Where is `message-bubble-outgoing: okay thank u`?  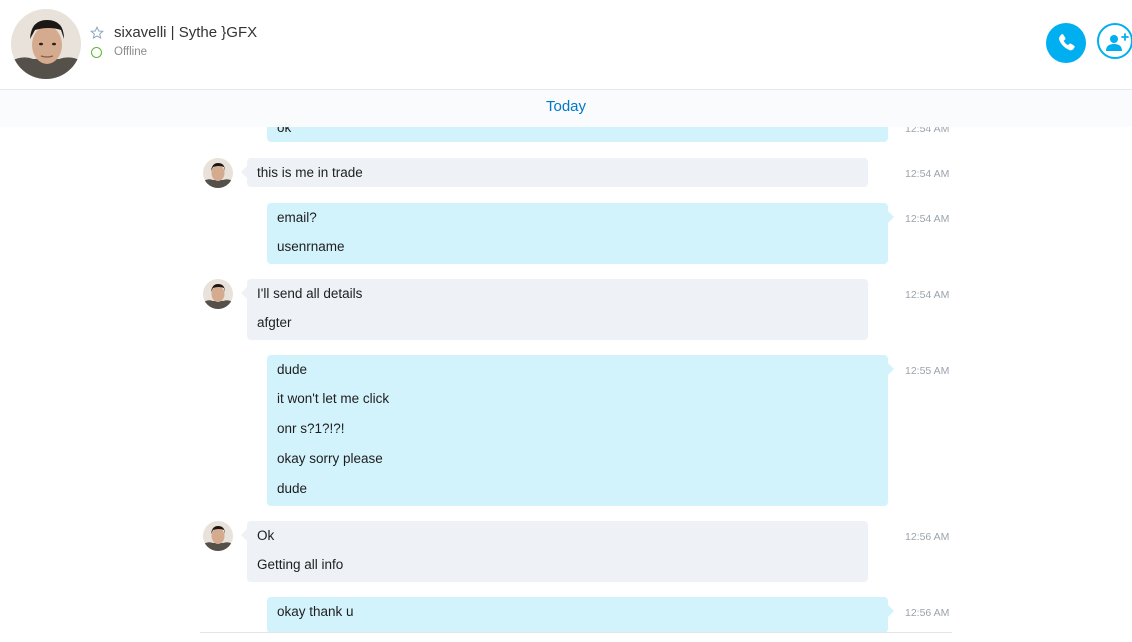
message-bubble-outgoing: okay thank u is located at coordinates (580, 615).